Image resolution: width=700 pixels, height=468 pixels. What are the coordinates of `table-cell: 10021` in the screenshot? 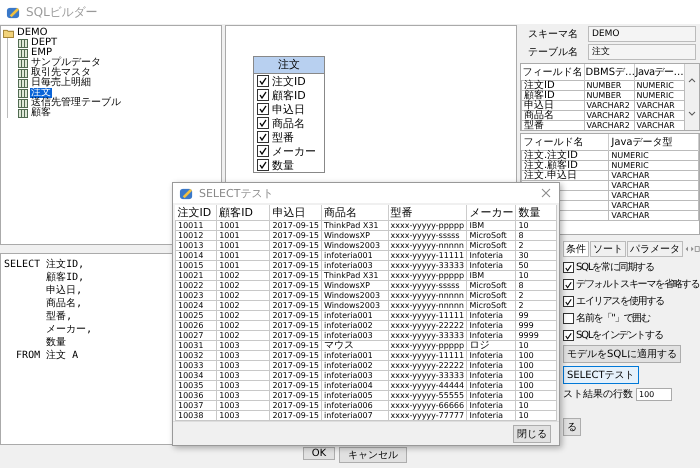 It's located at (196, 275).